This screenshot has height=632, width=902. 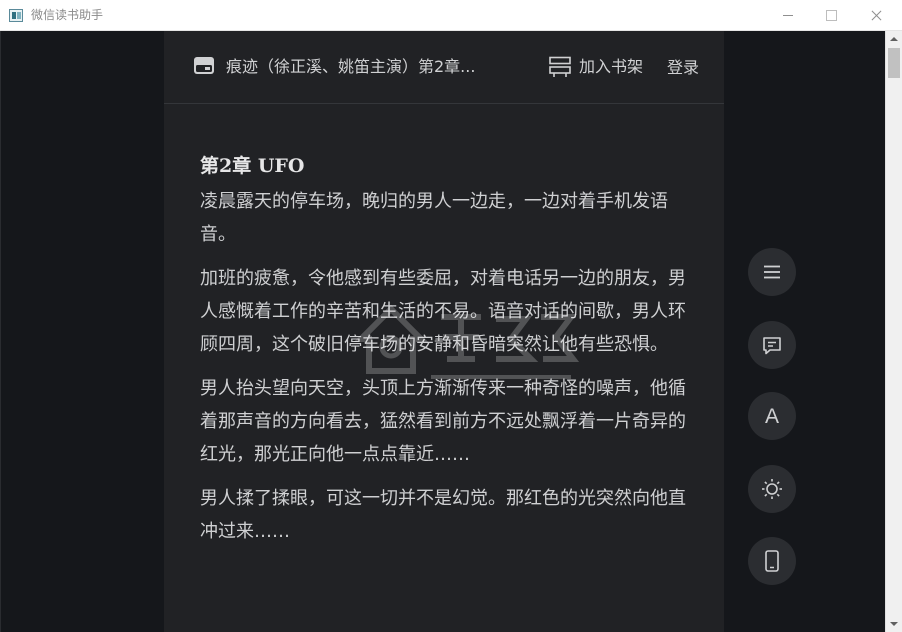 What do you see at coordinates (434, 218) in the screenshot?
I see `paragraph: 凌晨露天的停车场，晚归的男人一边走，一边对着手机发语音。` at bounding box center [434, 218].